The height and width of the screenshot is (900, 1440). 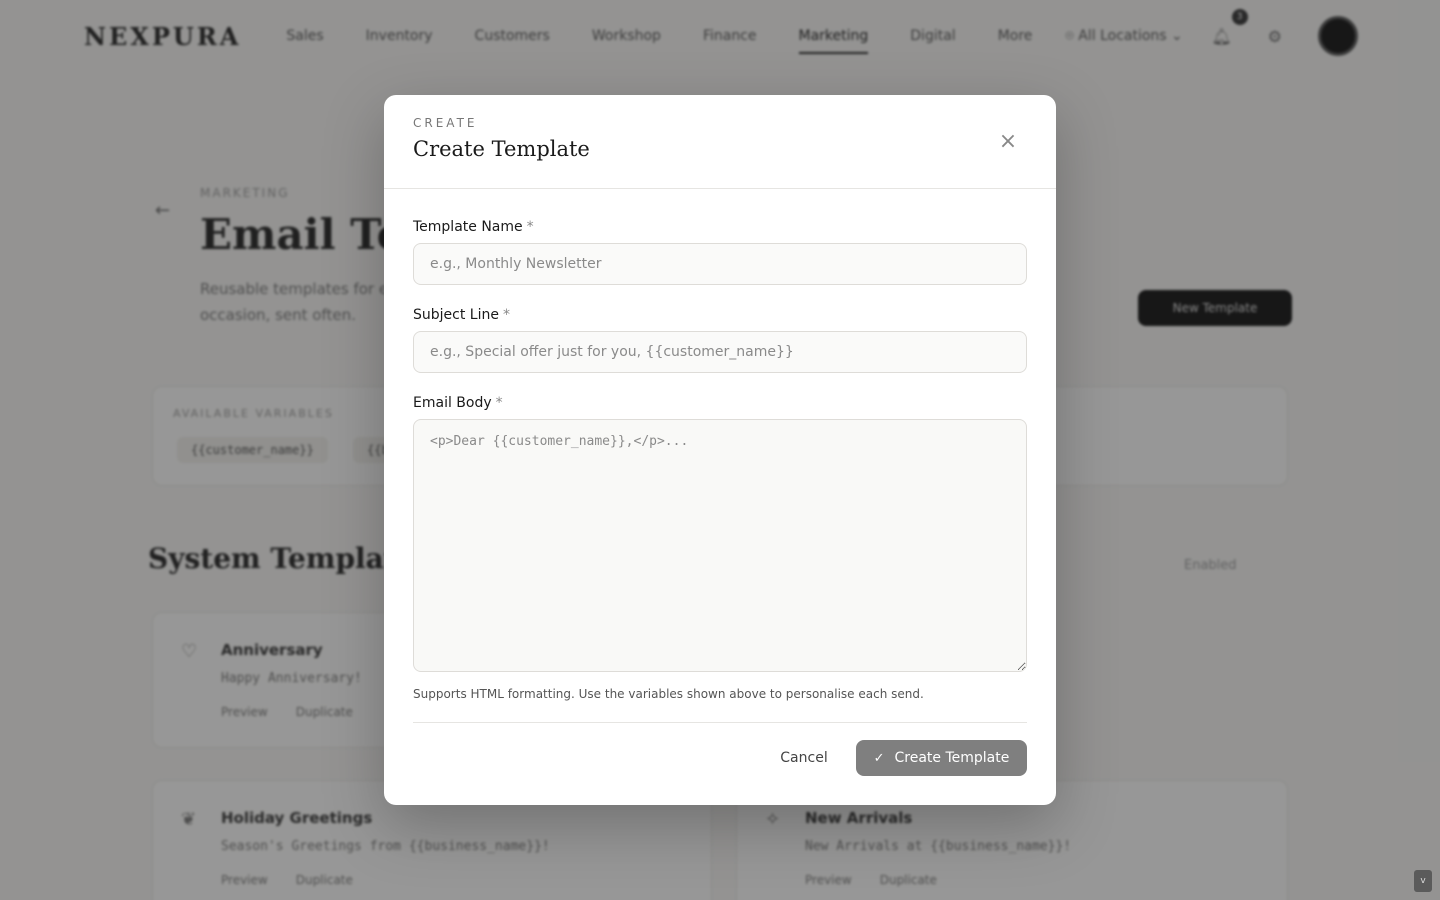 What do you see at coordinates (1008, 142) in the screenshot?
I see `close-icon: ×` at bounding box center [1008, 142].